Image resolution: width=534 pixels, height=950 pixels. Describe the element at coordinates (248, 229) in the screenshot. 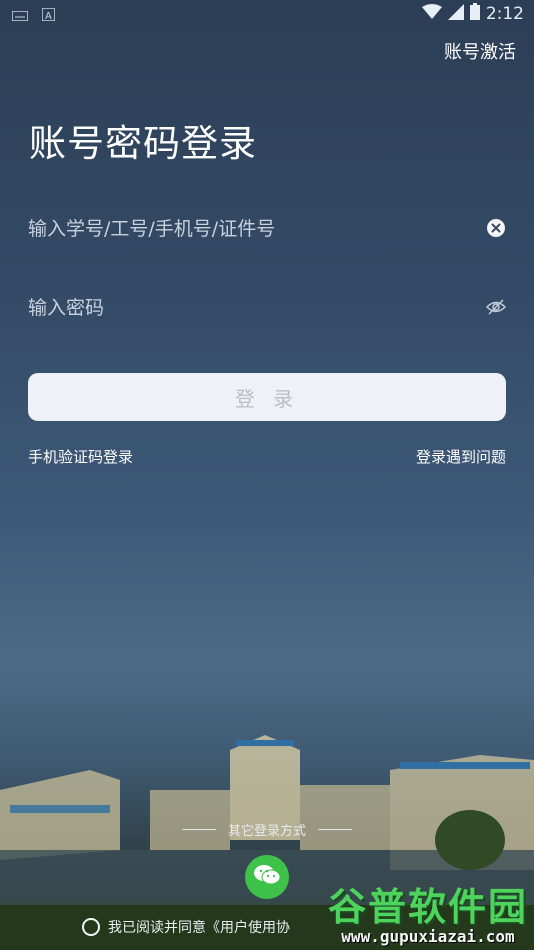

I see `account-input` at that location.